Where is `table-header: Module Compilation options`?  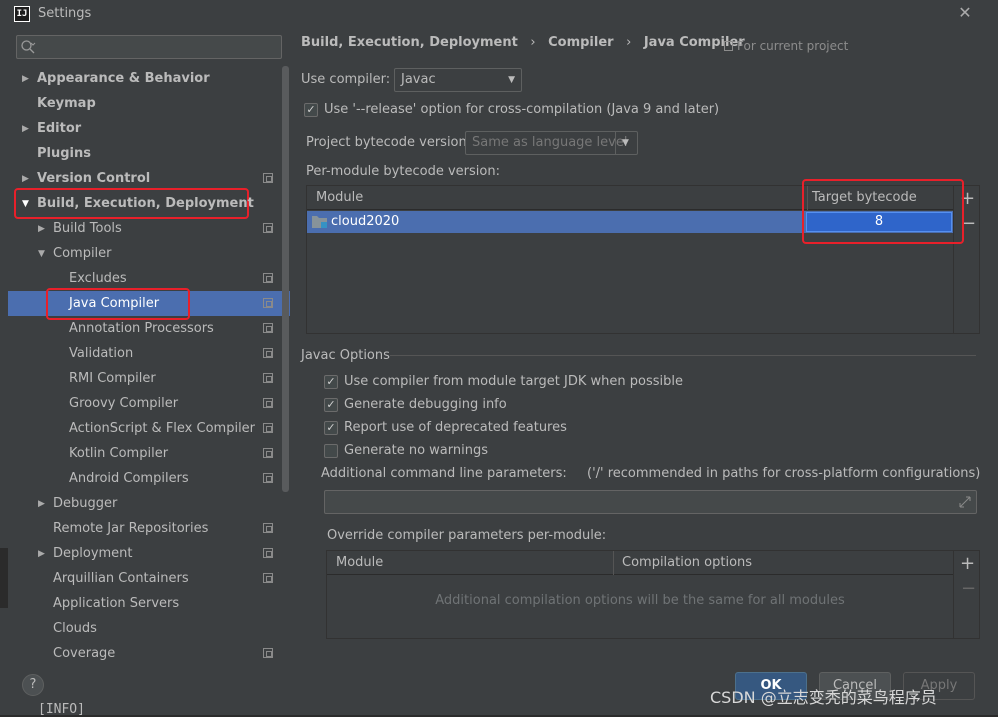
table-header: Module Compilation options is located at coordinates (640, 563).